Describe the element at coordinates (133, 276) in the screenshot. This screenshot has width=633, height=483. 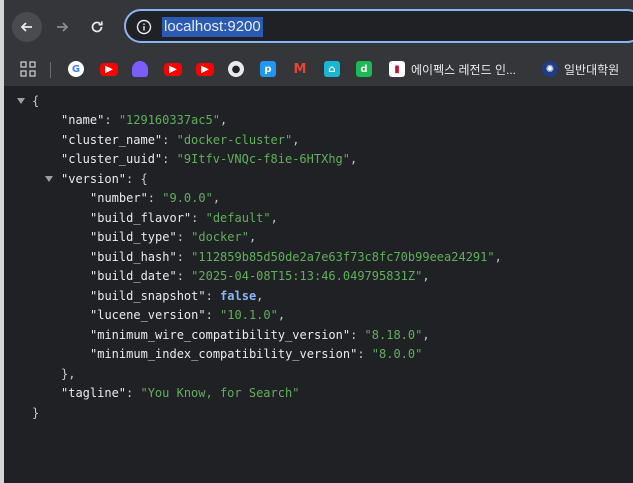
I see `json-key: "build_date"` at that location.